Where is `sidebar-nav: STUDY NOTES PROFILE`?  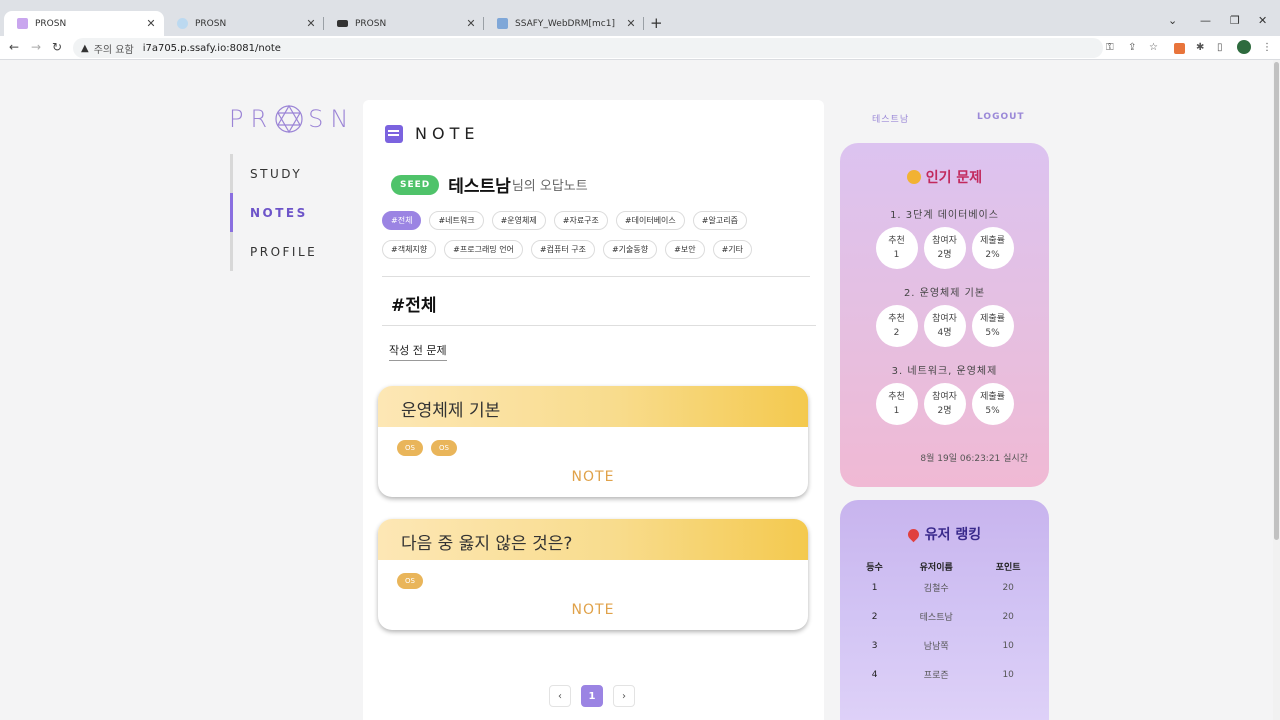 sidebar-nav: STUDY NOTES PROFILE is located at coordinates (295, 212).